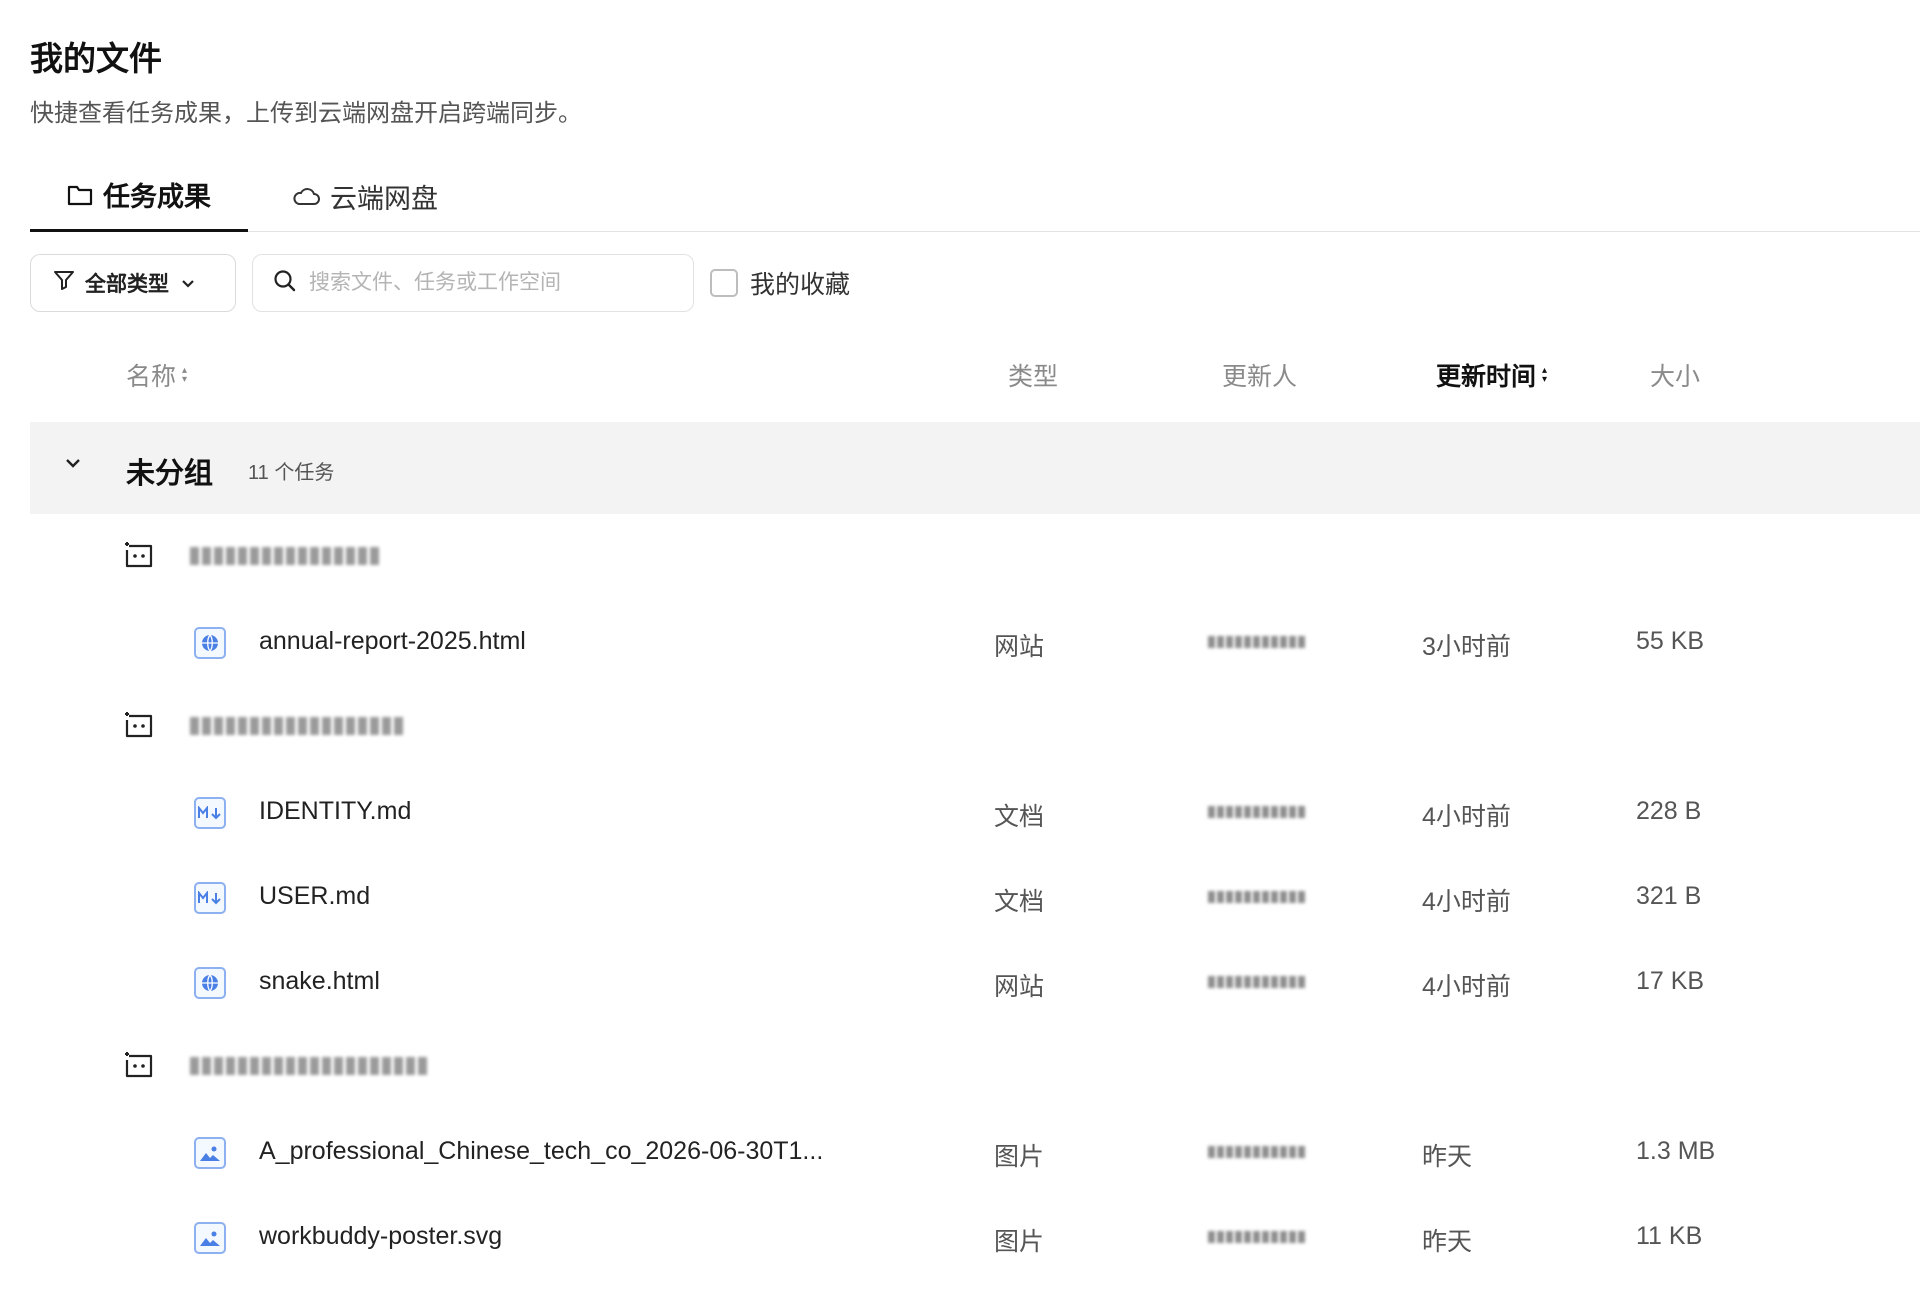 The height and width of the screenshot is (1294, 1920). Describe the element at coordinates (335, 811) in the screenshot. I see `file-name: IDENTITY.md` at that location.